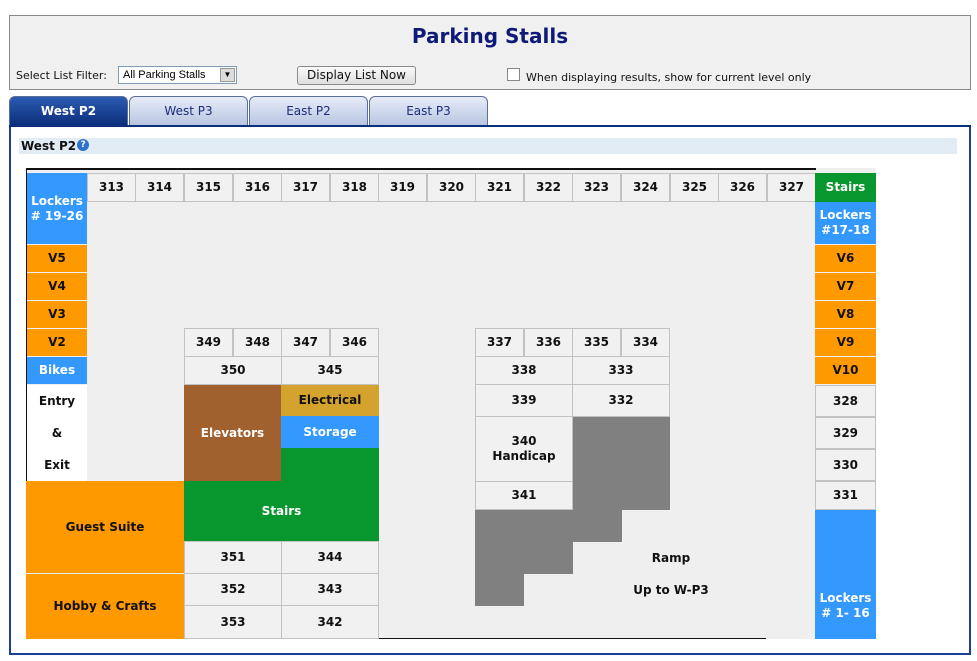 The width and height of the screenshot is (977, 661). I want to click on stall-331: 331, so click(845, 495).